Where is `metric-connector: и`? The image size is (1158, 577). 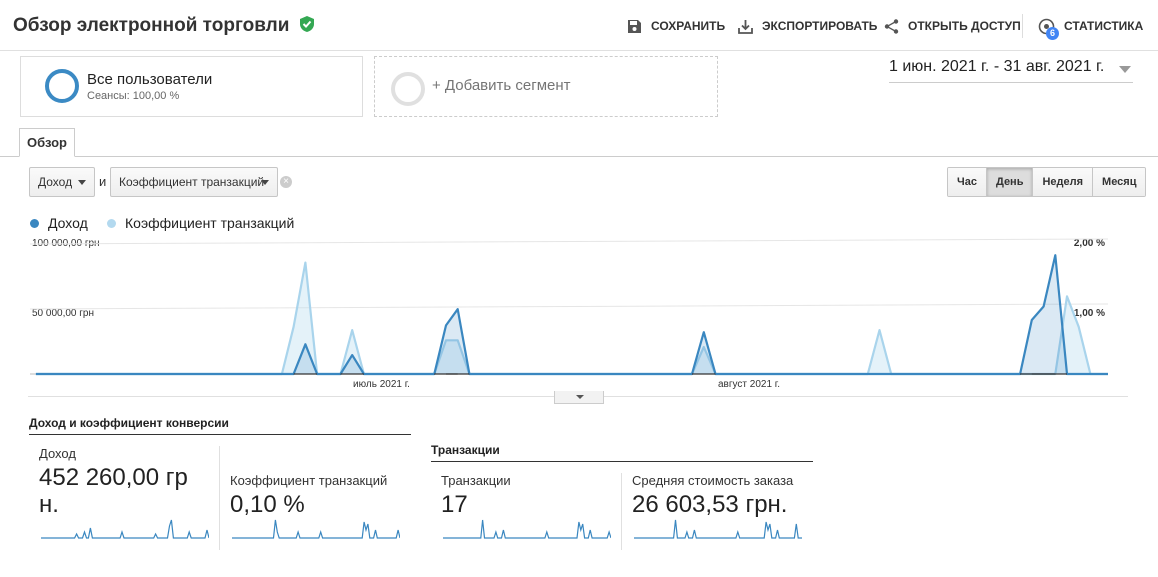 metric-connector: и is located at coordinates (103, 181).